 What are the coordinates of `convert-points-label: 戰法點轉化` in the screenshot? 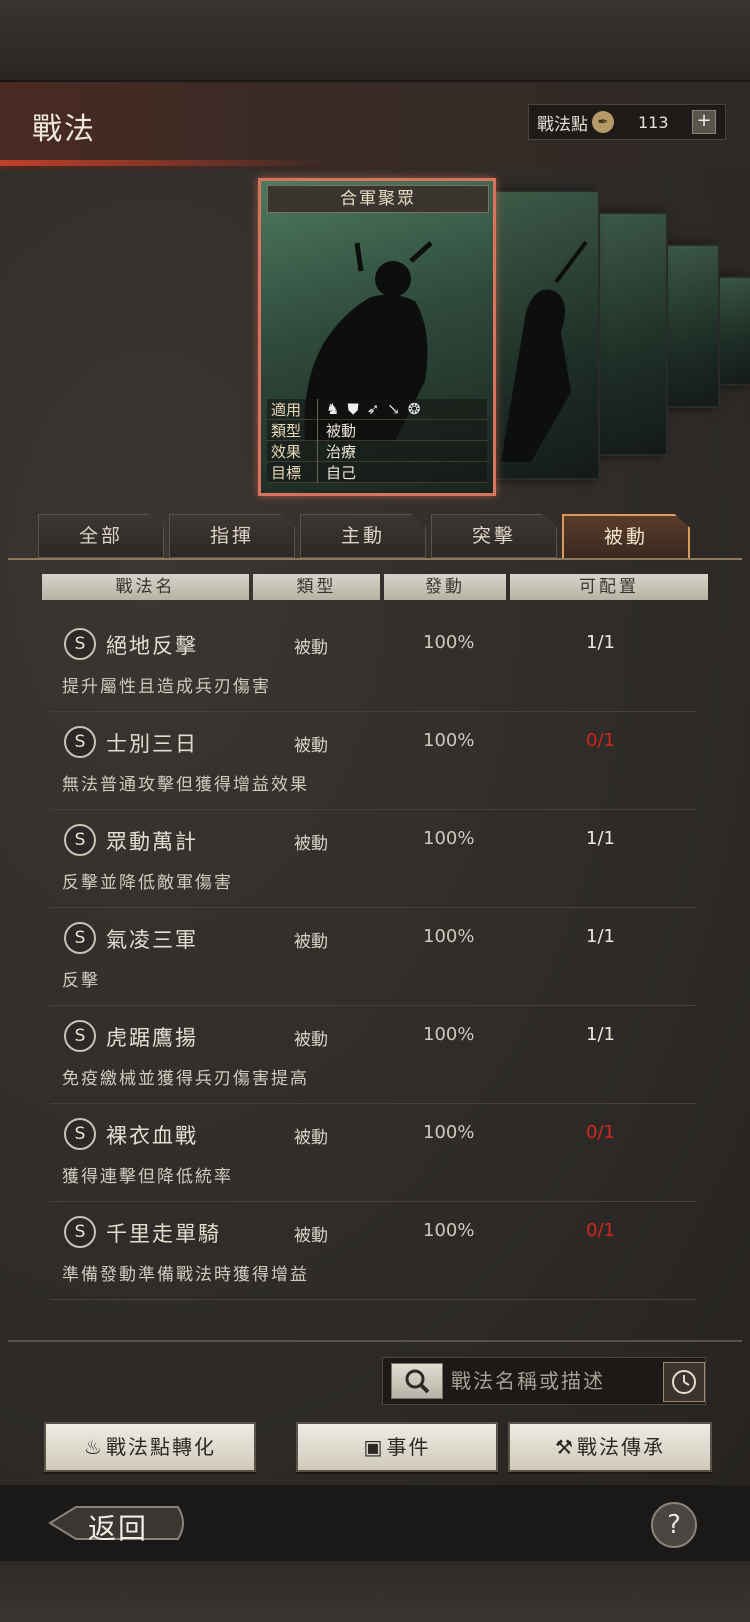 It's located at (160, 1447).